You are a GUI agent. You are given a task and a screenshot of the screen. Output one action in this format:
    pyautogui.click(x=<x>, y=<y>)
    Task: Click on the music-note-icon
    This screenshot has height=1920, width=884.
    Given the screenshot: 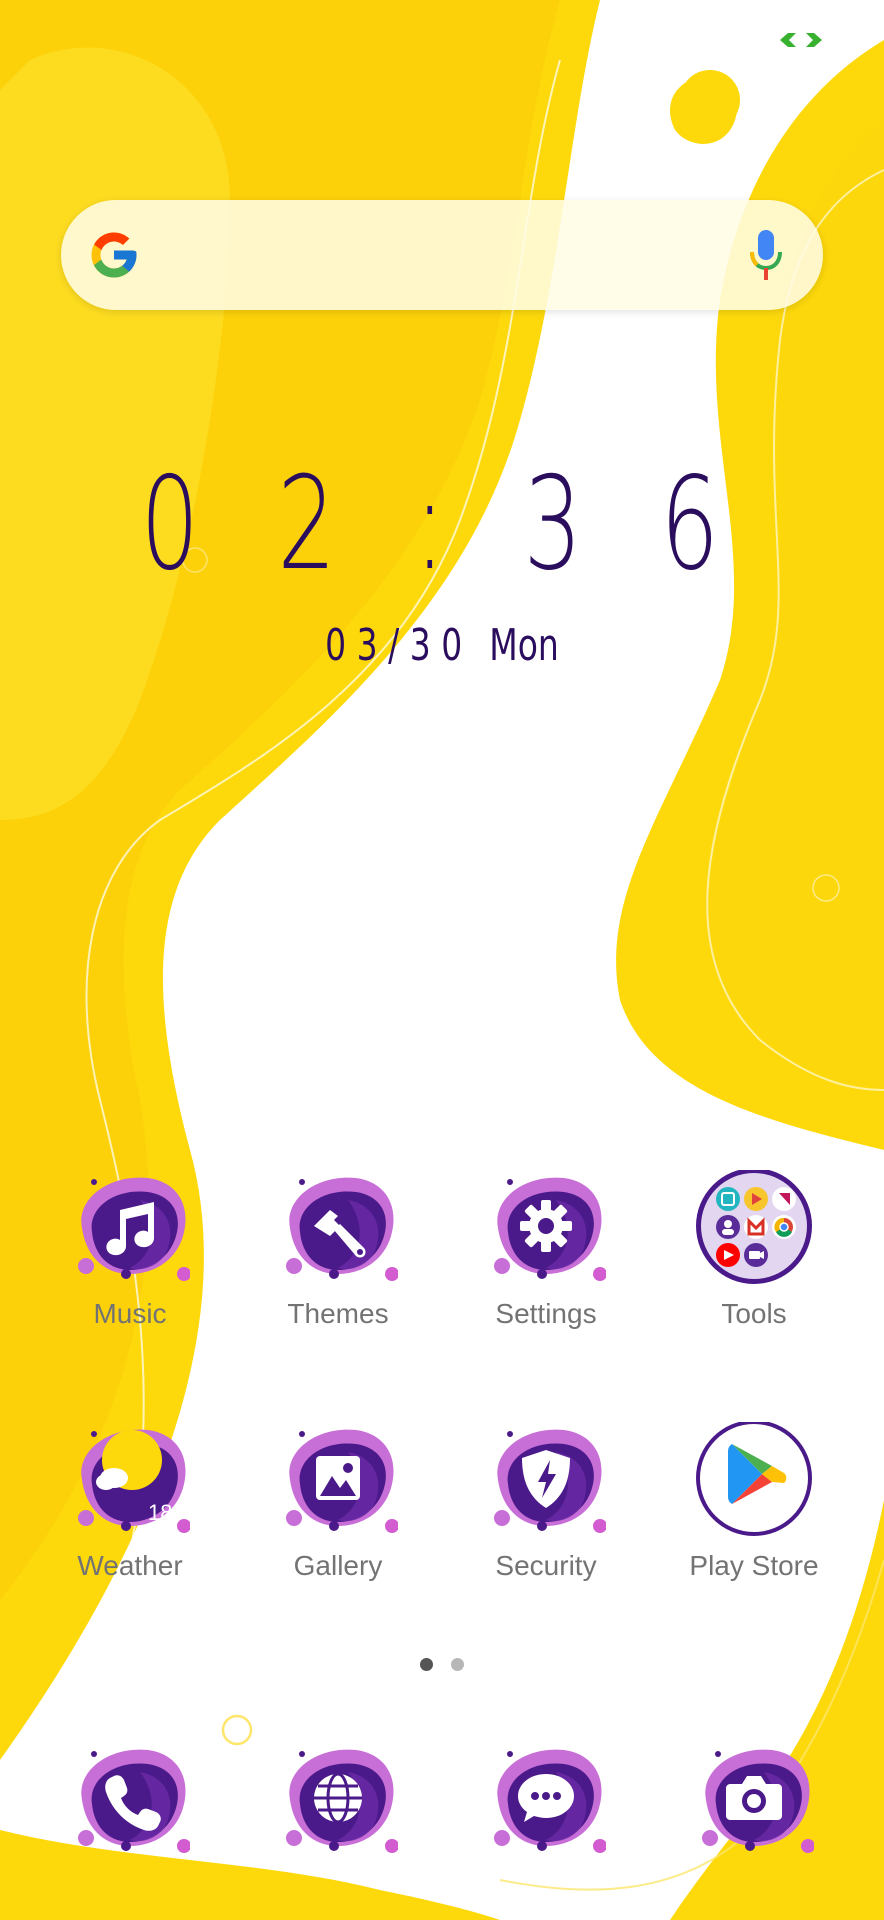 What is the action you would take?
    pyautogui.click(x=134, y=1229)
    